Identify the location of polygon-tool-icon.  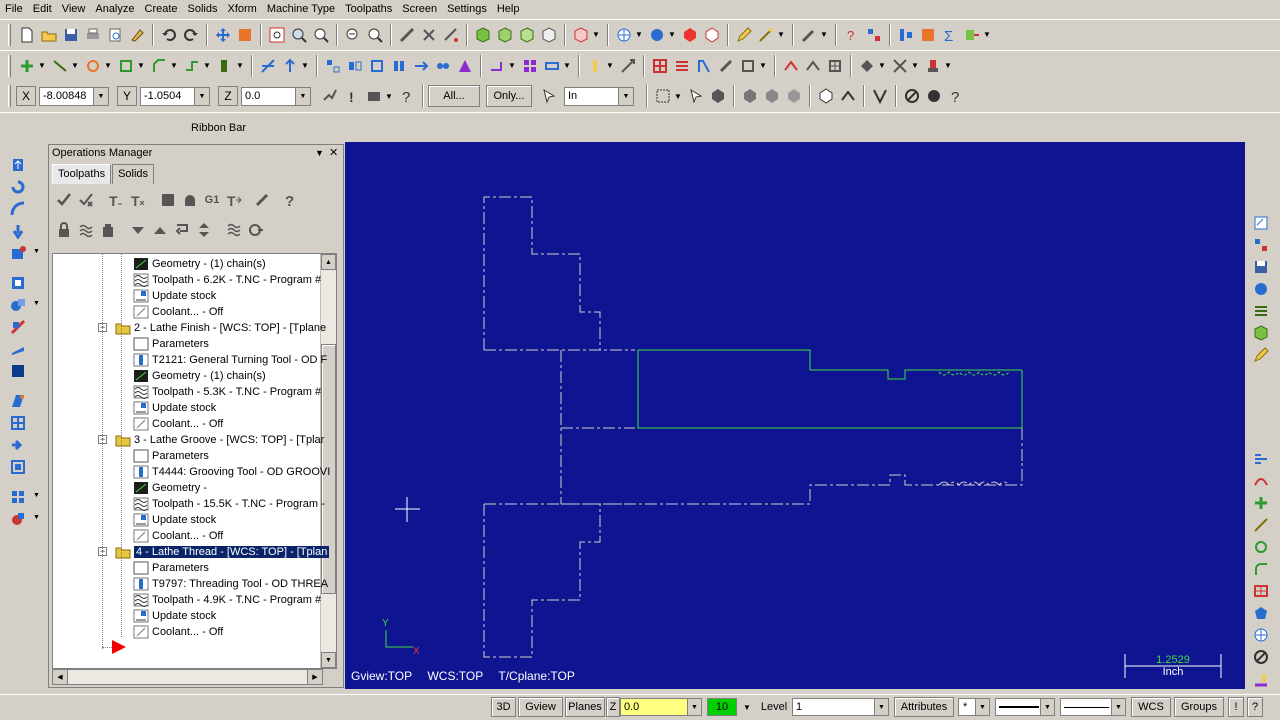
(1261, 613).